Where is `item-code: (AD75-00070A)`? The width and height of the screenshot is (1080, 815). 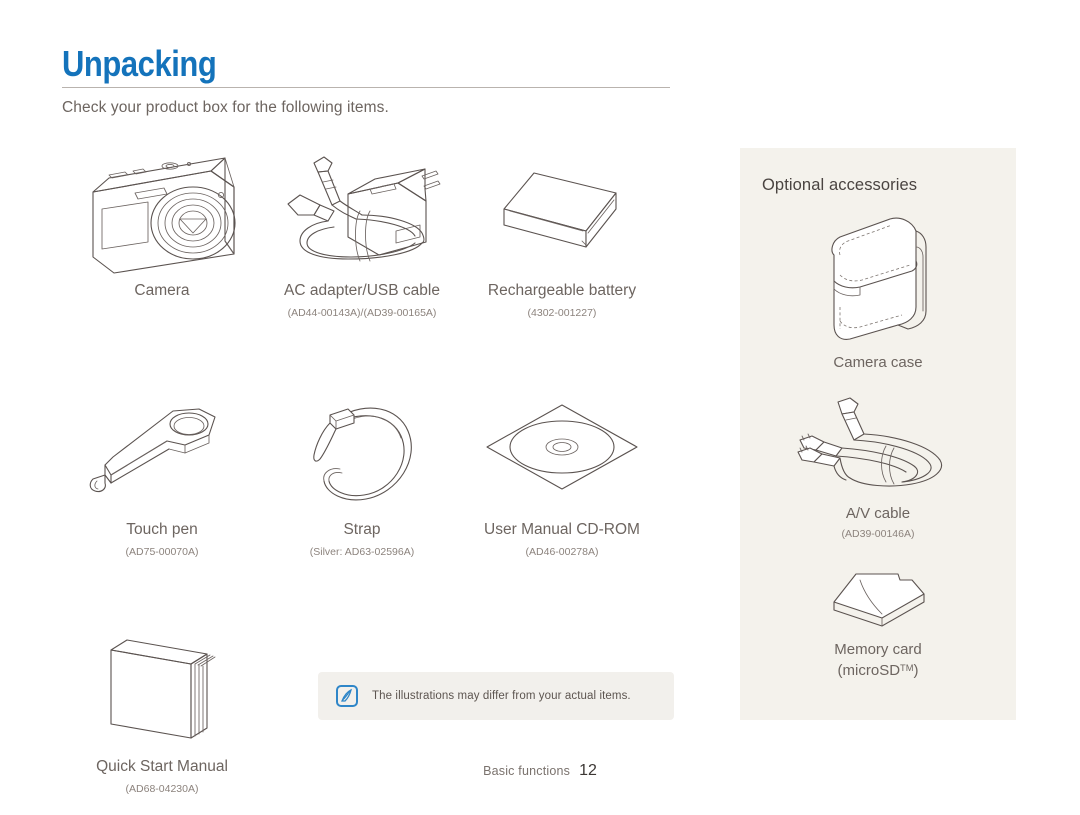 item-code: (AD75-00070A) is located at coordinates (162, 552).